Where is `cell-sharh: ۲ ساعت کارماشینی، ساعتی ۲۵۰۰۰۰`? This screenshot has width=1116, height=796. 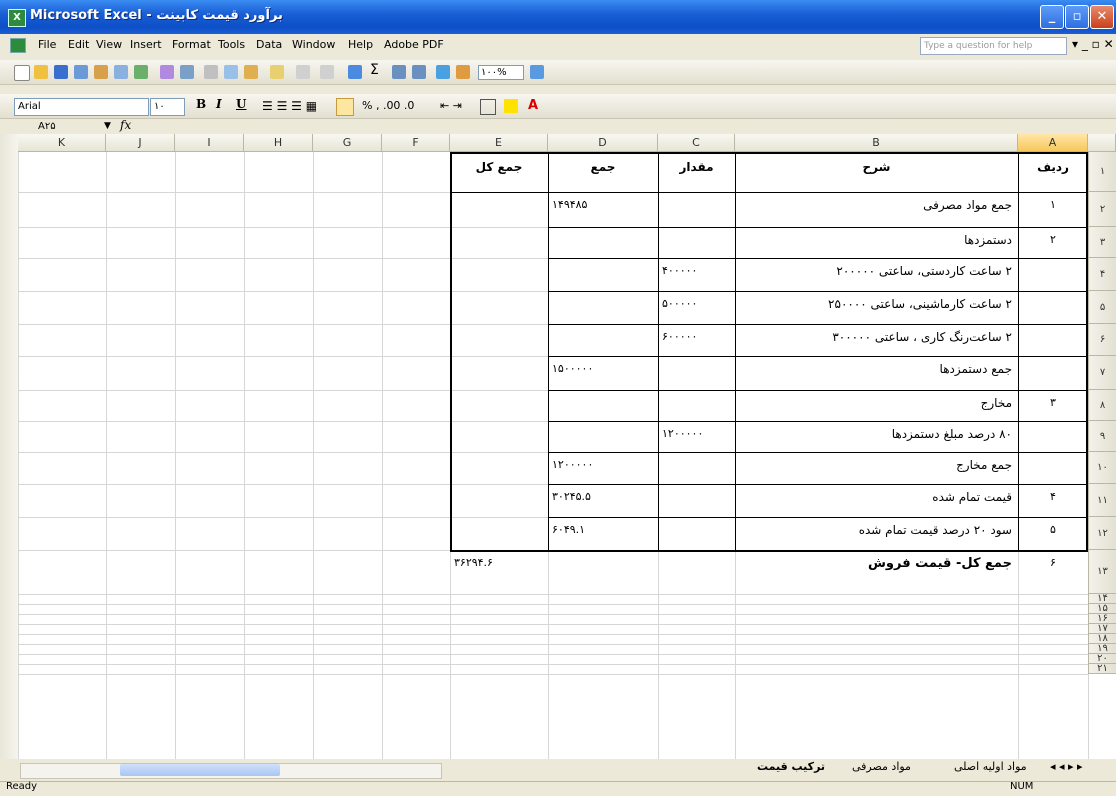 cell-sharh: ۲ ساعت کارماشینی، ساعتی ۲۵۰۰۰۰ is located at coordinates (876, 304).